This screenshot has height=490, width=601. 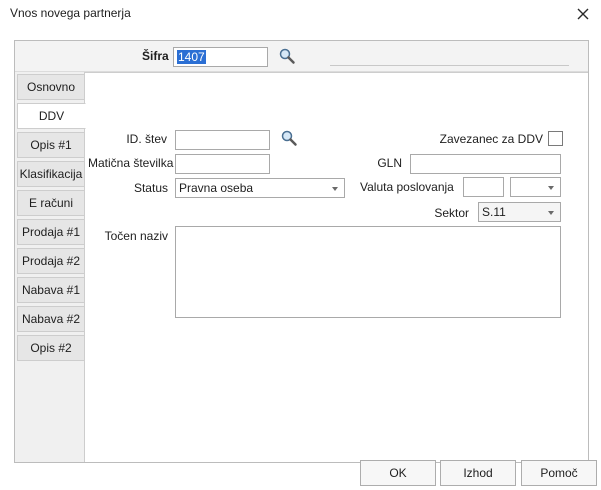 I want to click on status-value: Pravna oseba, so click(x=216, y=188).